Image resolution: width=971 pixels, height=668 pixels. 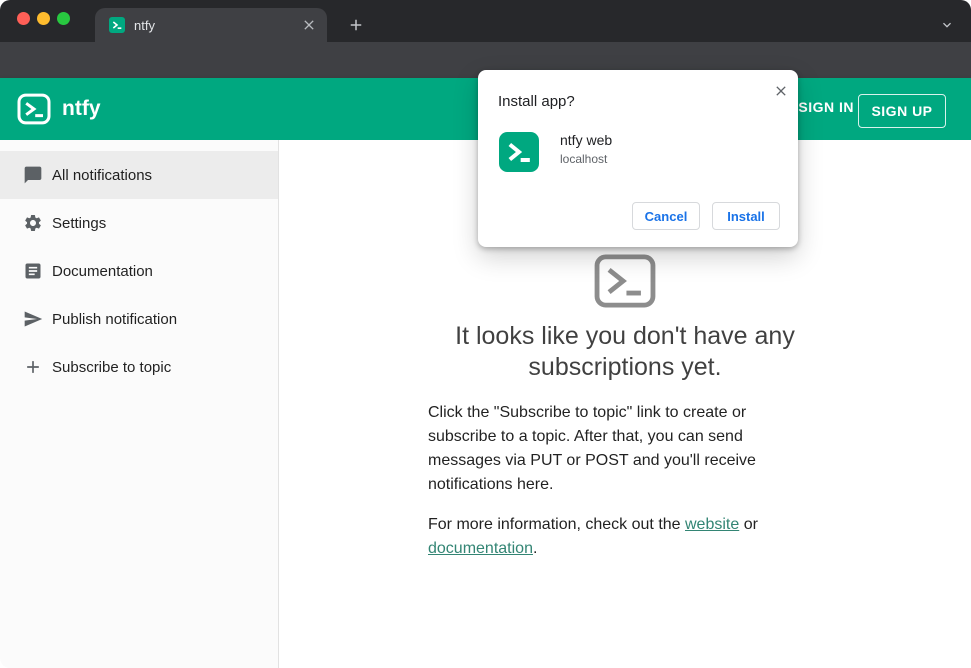 I want to click on dialog-app-name: ntfy web, so click(x=586, y=140).